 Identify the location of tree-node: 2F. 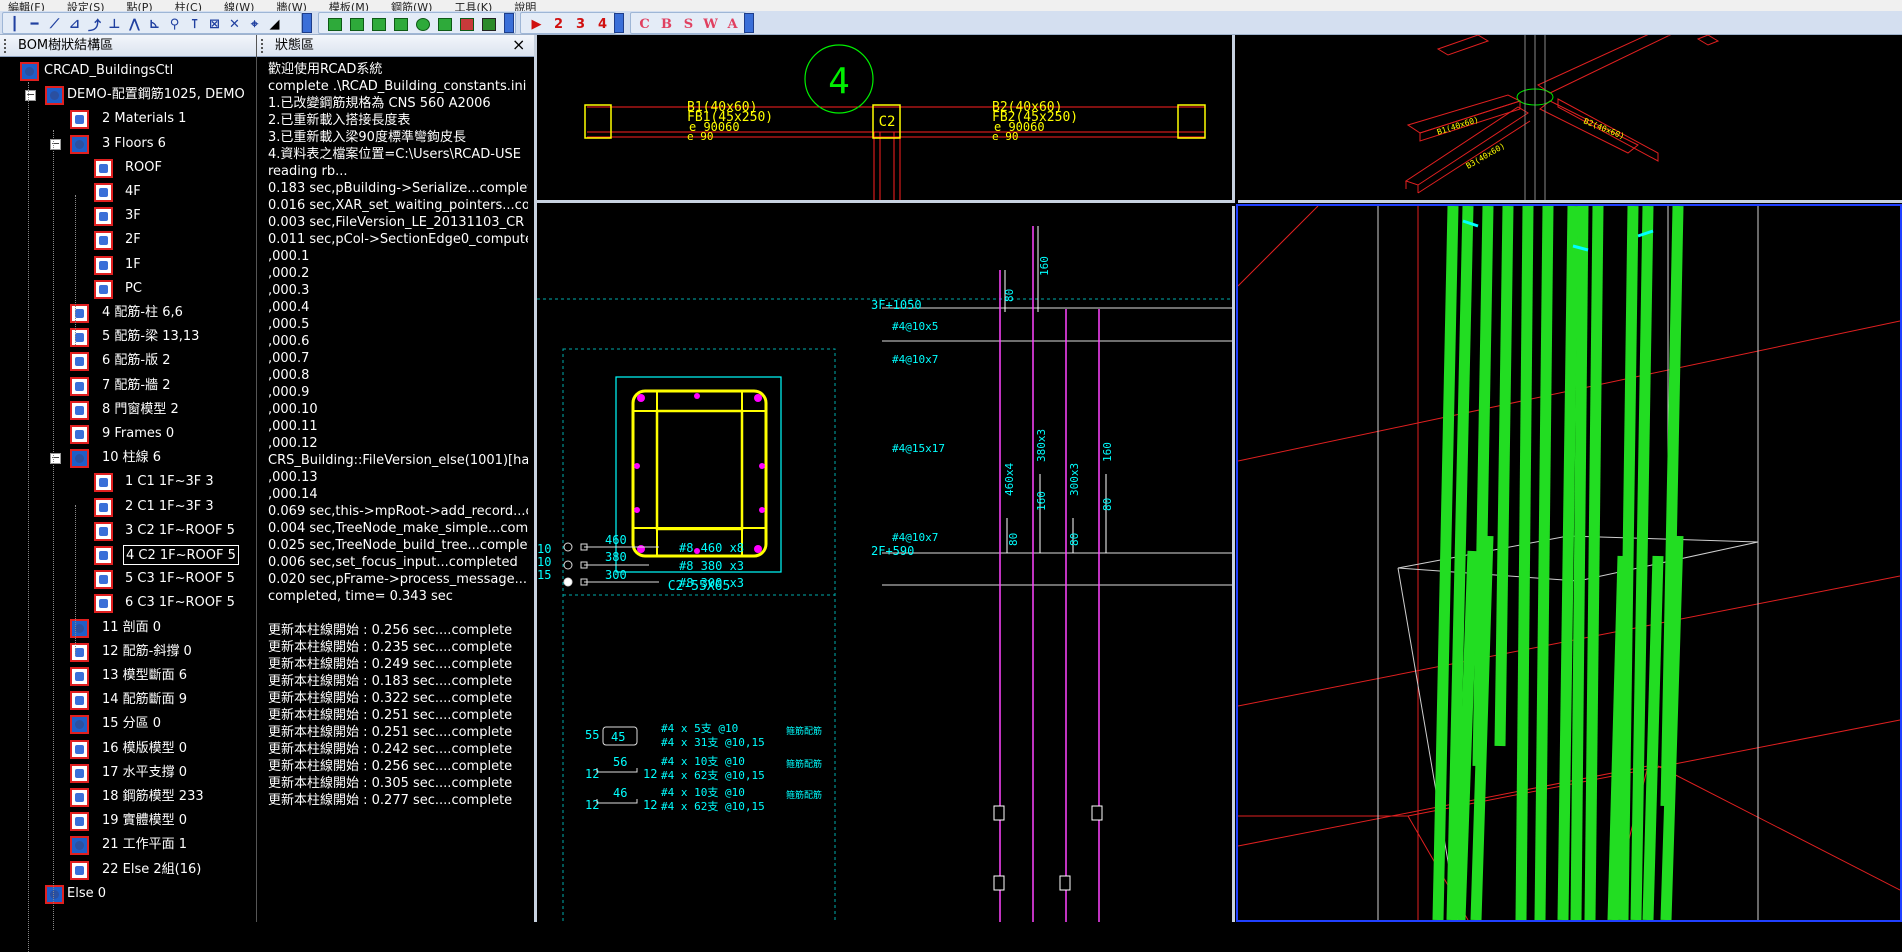
(128, 240).